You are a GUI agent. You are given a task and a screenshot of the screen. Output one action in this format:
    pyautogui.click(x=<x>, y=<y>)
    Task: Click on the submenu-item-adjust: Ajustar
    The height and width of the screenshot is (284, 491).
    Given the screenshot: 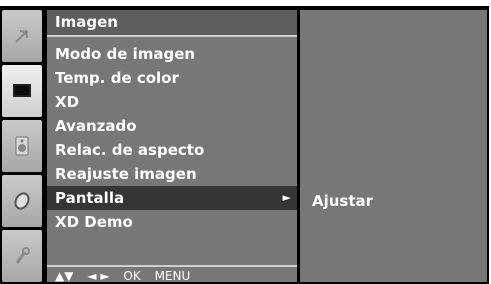 What is the action you would take?
    pyautogui.click(x=342, y=201)
    